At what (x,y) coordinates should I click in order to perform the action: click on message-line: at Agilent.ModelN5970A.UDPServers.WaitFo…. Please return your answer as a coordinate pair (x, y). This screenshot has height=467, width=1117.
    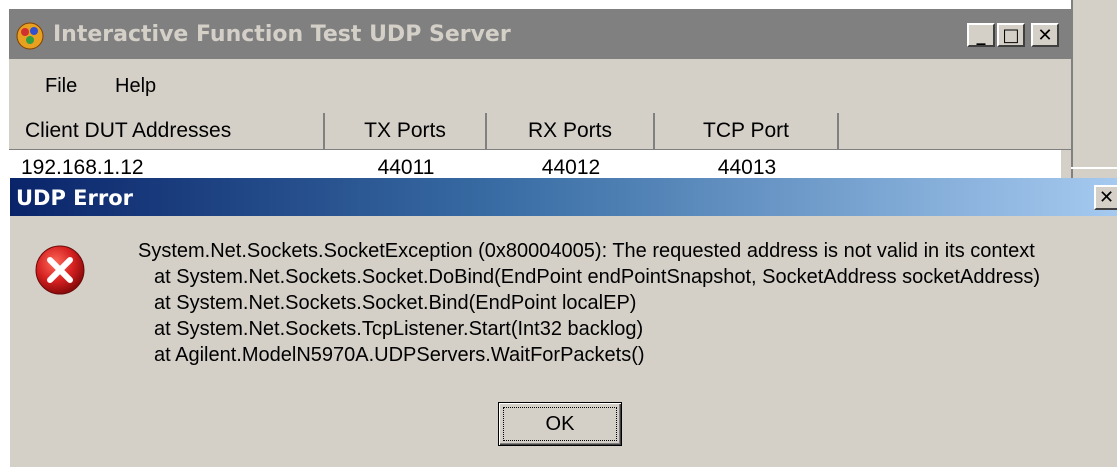
    Looking at the image, I should click on (399, 355).